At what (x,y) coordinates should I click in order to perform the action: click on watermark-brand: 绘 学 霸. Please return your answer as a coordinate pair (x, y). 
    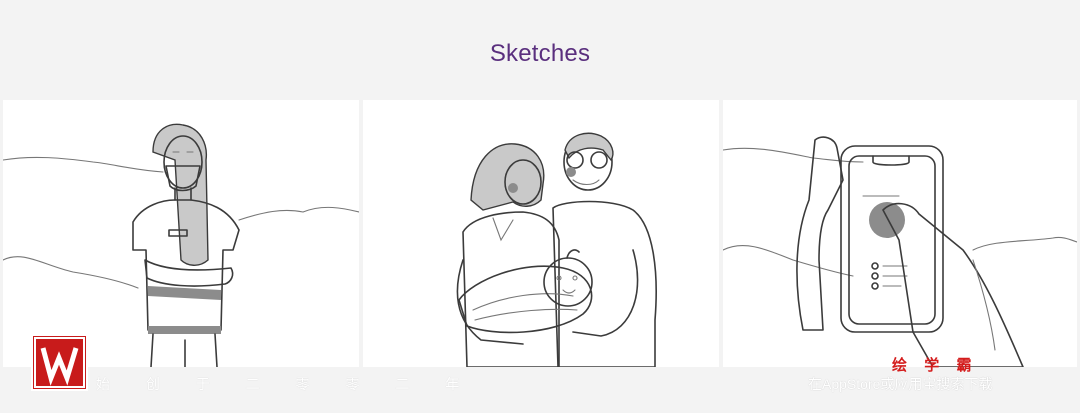
    Looking at the image, I should click on (935, 365).